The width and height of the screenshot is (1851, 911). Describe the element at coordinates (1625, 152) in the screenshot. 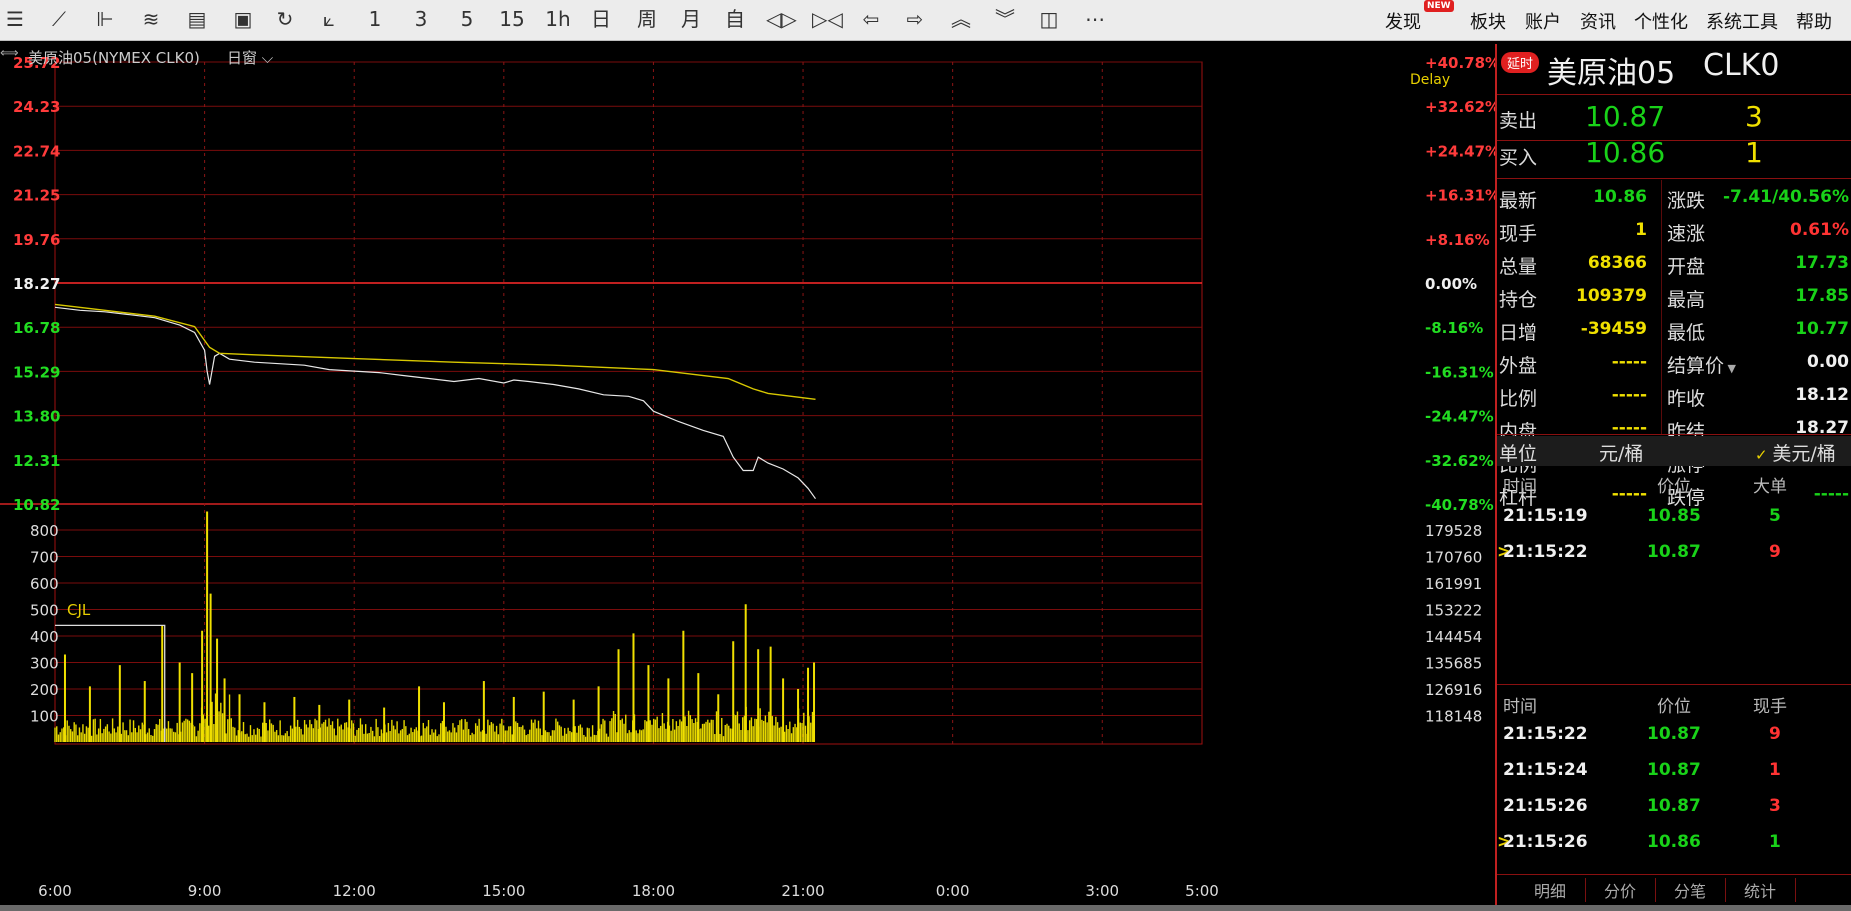

I see `buy-price: 10.86` at that location.